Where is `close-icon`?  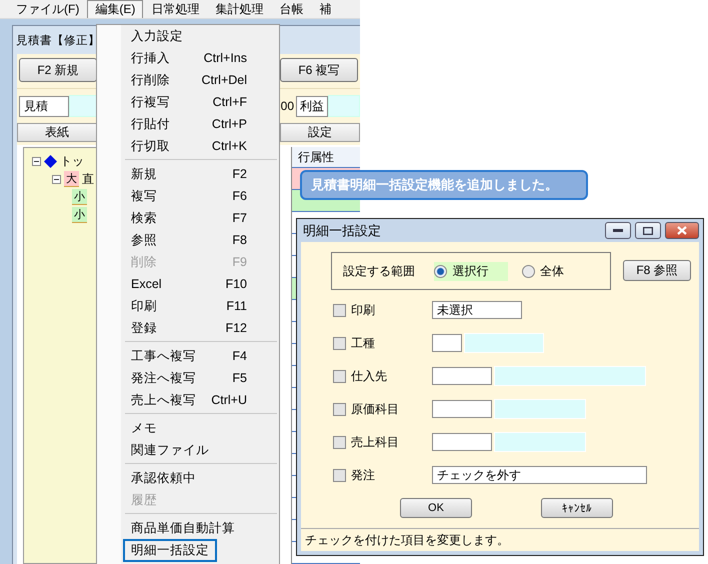 close-icon is located at coordinates (682, 230).